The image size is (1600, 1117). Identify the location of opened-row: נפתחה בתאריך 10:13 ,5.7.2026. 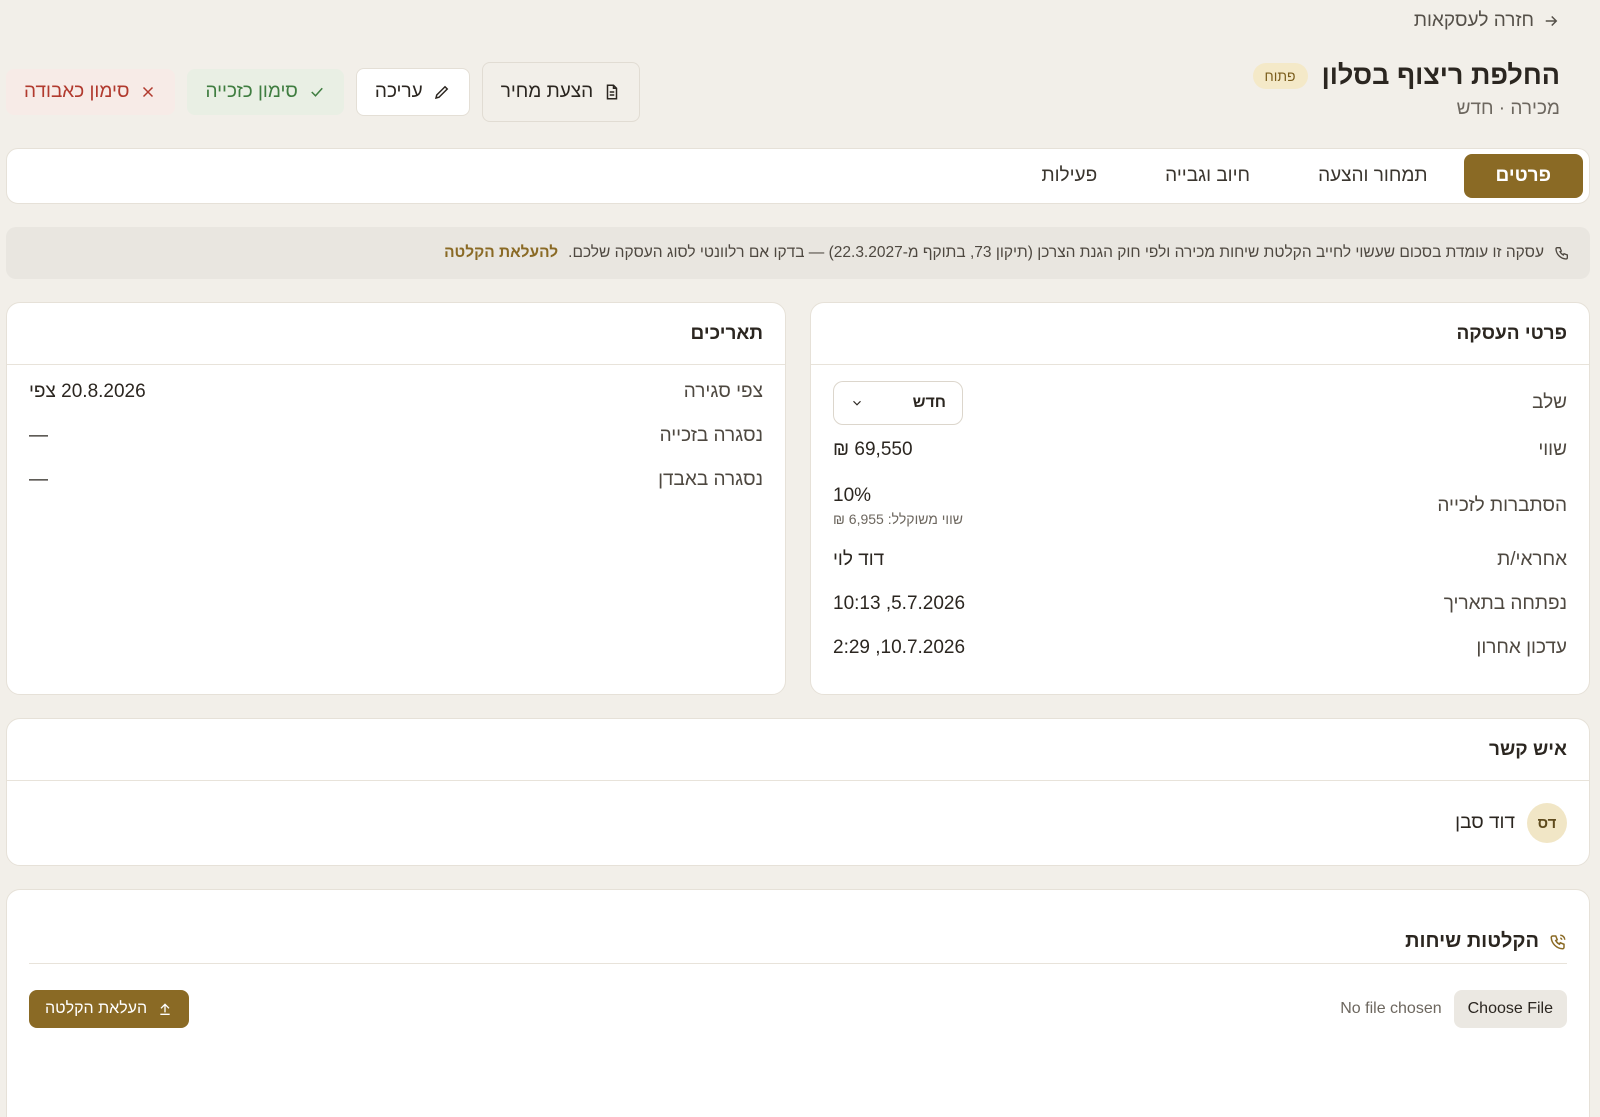
(1200, 604).